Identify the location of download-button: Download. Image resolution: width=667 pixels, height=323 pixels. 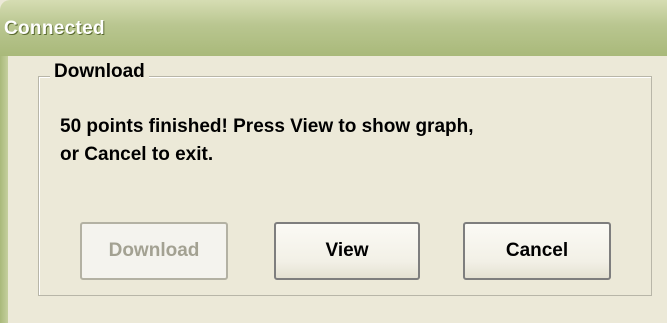
(154, 251).